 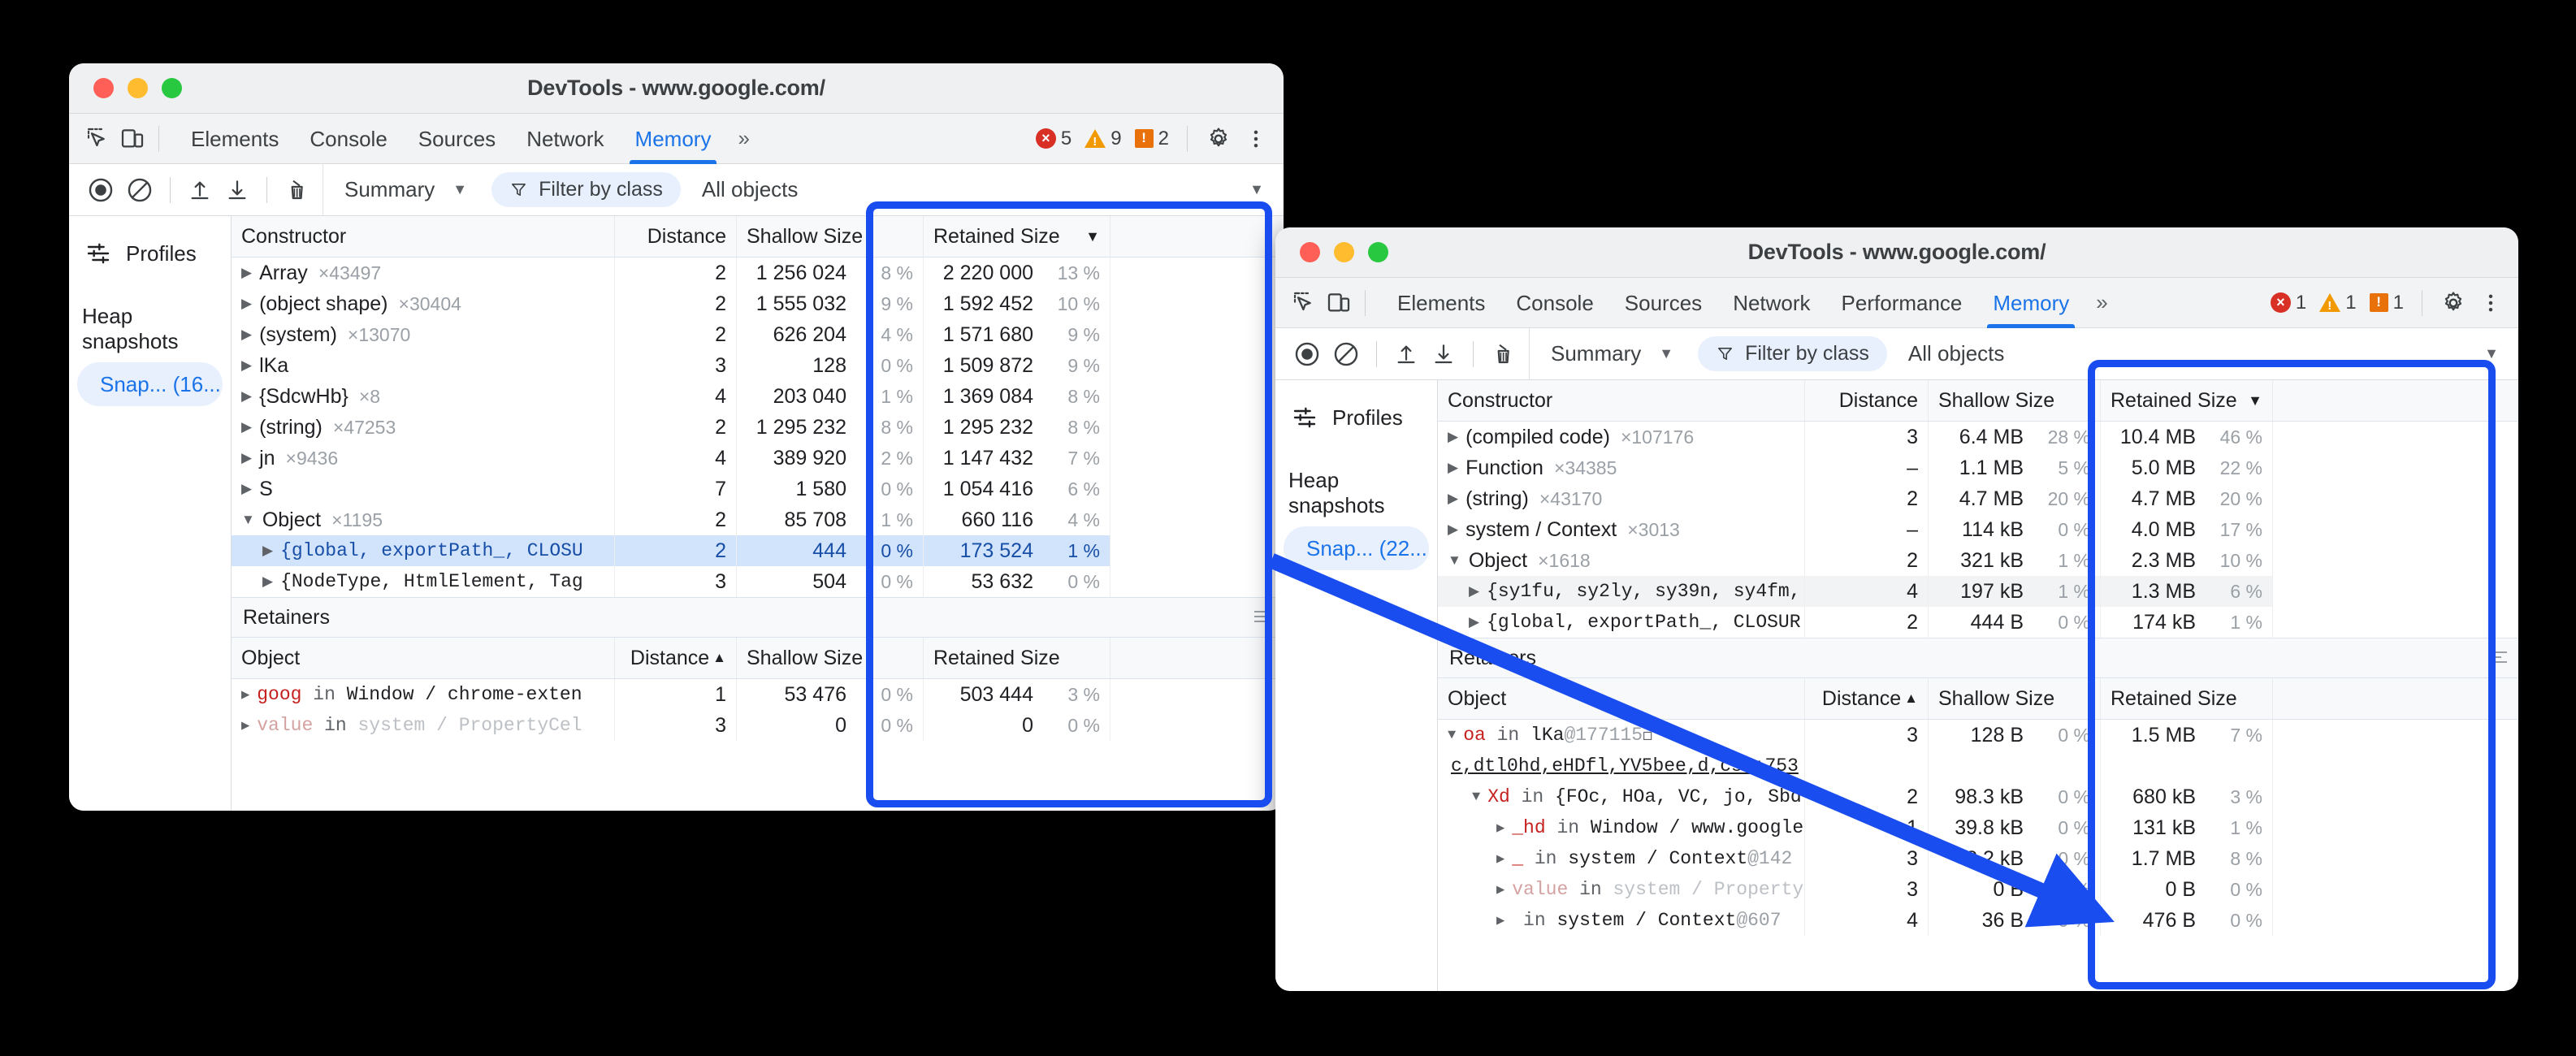 What do you see at coordinates (1621, 827) in the screenshot?
I see `retainer-object-cell: ▶ _hd in Window / www.google` at bounding box center [1621, 827].